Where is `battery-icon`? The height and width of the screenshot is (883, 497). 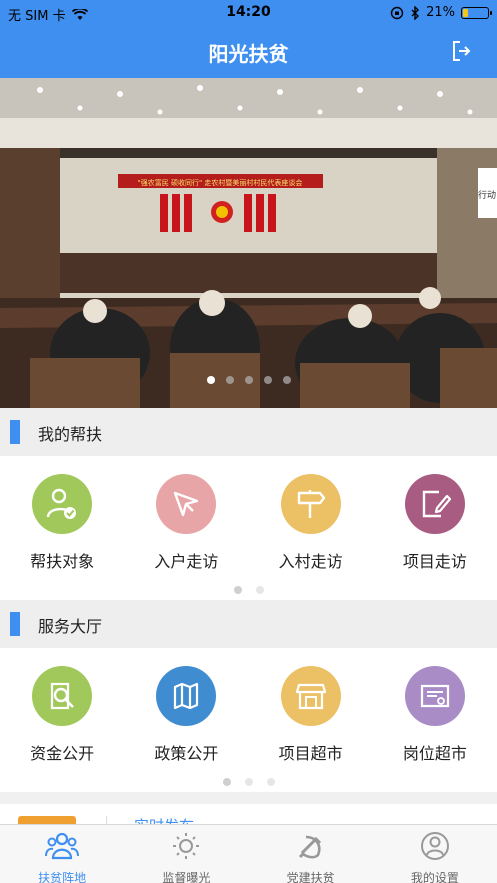 battery-icon is located at coordinates (476, 12).